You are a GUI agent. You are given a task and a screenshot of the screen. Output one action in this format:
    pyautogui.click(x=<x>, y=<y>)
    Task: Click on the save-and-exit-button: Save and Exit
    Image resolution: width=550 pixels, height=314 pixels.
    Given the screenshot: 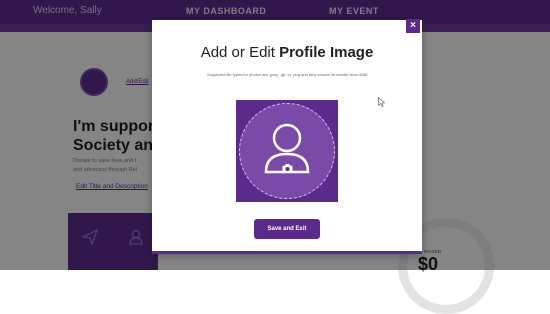 What is the action you would take?
    pyautogui.click(x=287, y=229)
    